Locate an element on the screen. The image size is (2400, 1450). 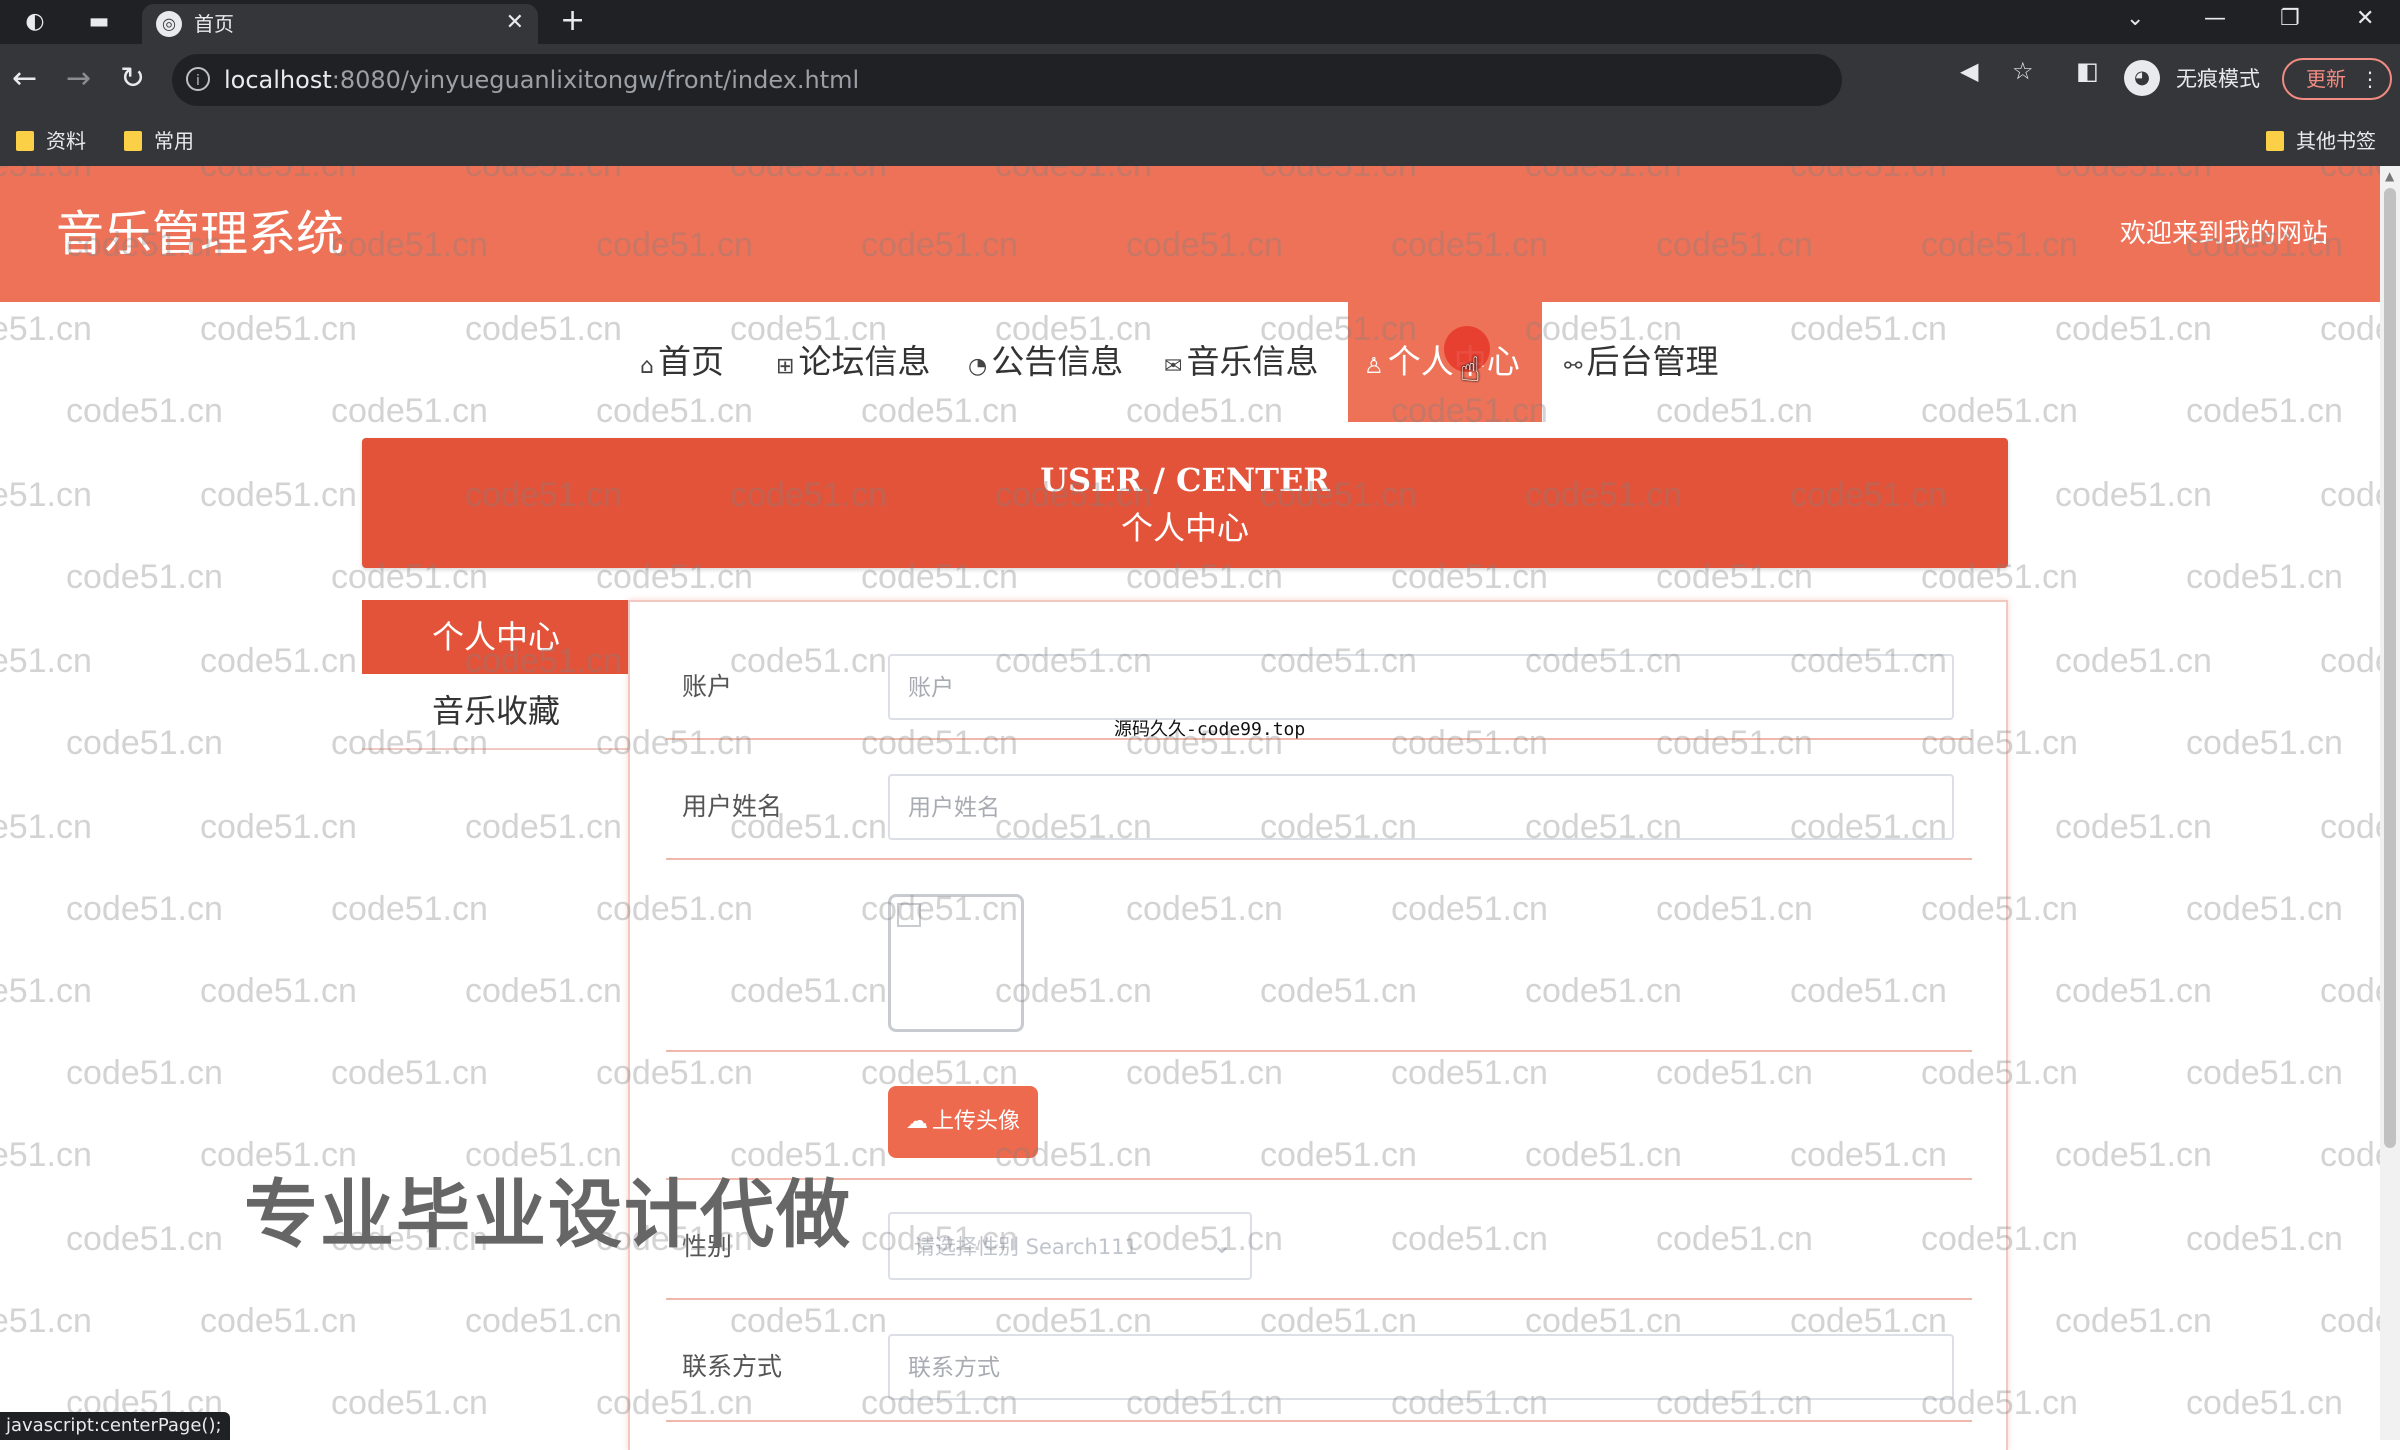
cloud-upload-icon: ☁ is located at coordinates (916, 1121).